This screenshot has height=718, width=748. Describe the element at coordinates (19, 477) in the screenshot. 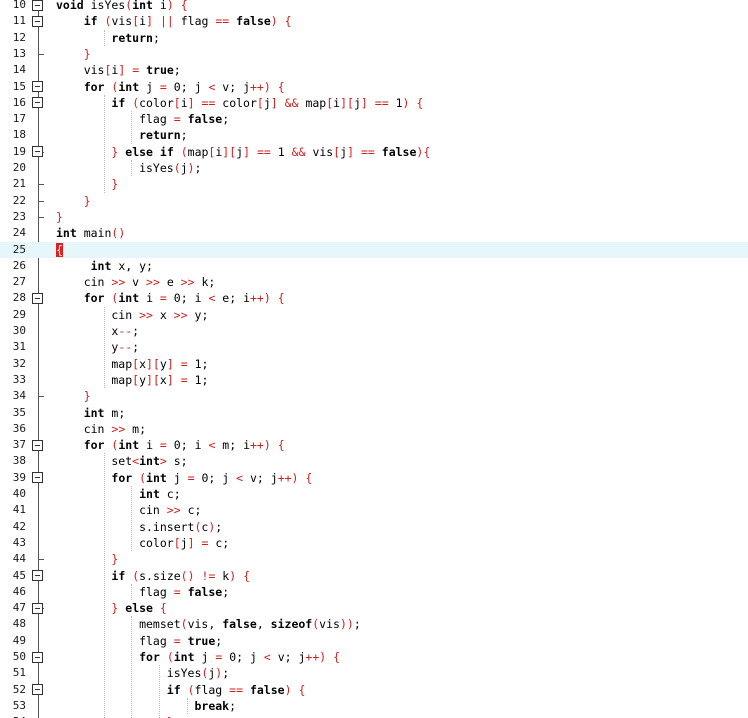

I see `line-number: 39` at that location.